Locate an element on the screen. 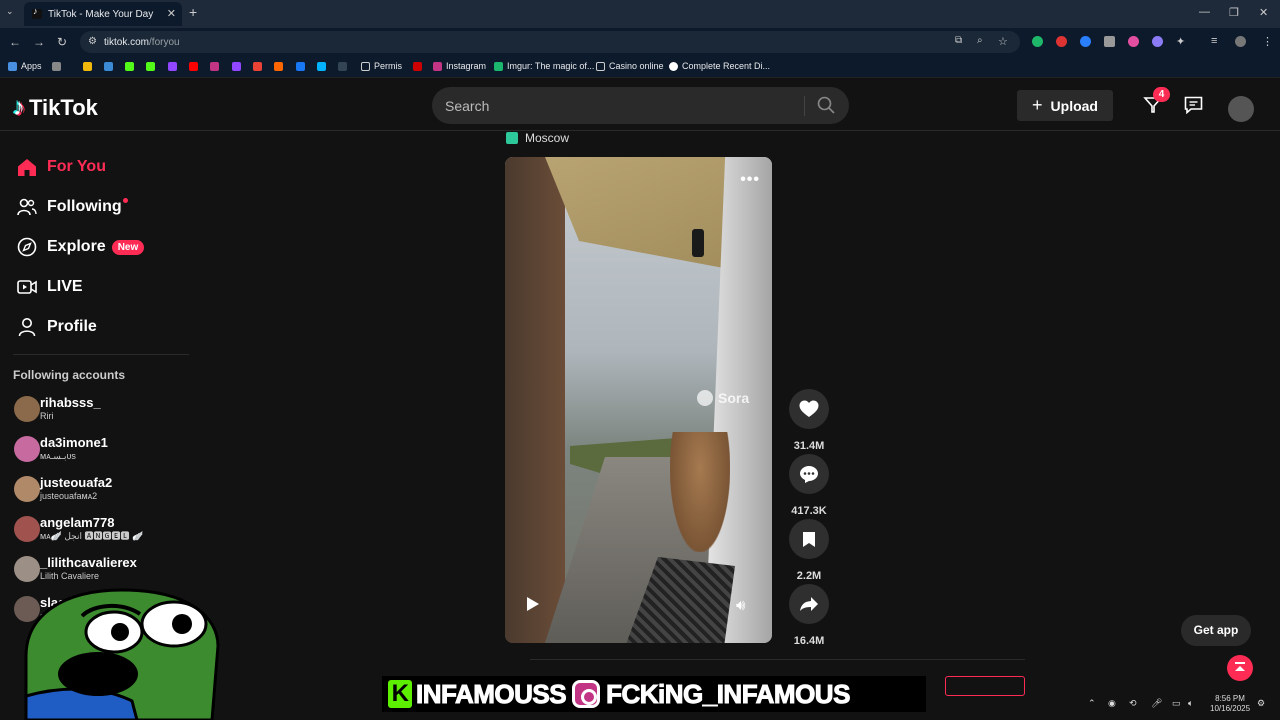  save-action: 2.2M is located at coordinates (809, 550).